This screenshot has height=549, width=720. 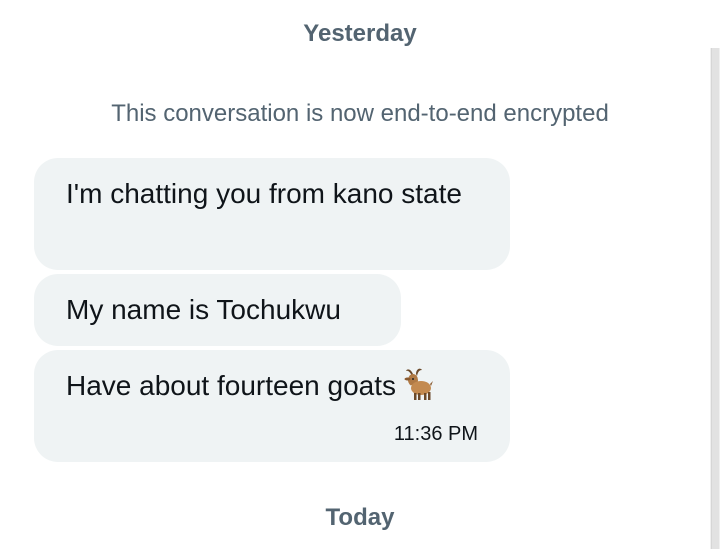 What do you see at coordinates (360, 517) in the screenshot?
I see `date-separator-today: Today` at bounding box center [360, 517].